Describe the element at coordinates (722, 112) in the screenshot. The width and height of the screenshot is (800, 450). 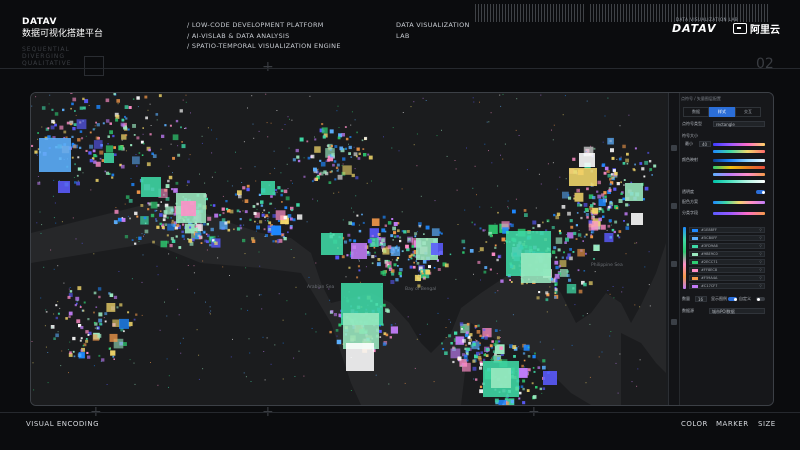
I see `tab-style: 样式` at that location.